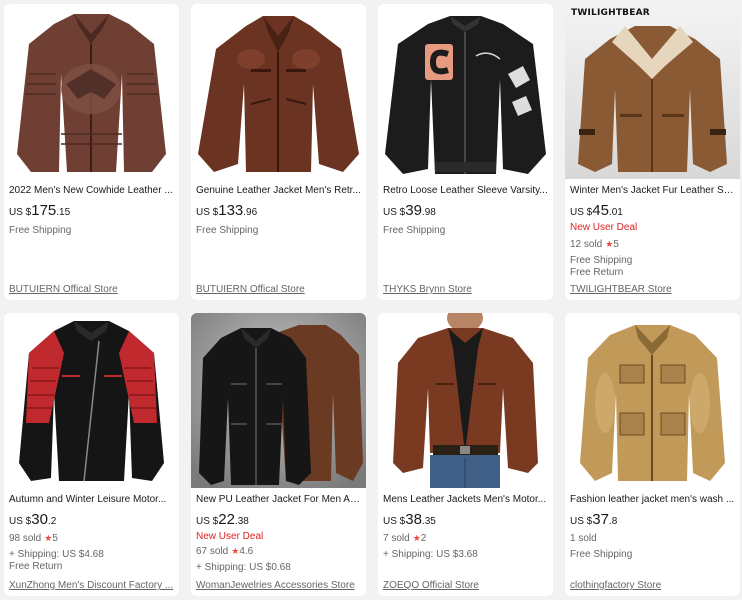  What do you see at coordinates (226, 519) in the screenshot?
I see `price-integer: 22` at bounding box center [226, 519].